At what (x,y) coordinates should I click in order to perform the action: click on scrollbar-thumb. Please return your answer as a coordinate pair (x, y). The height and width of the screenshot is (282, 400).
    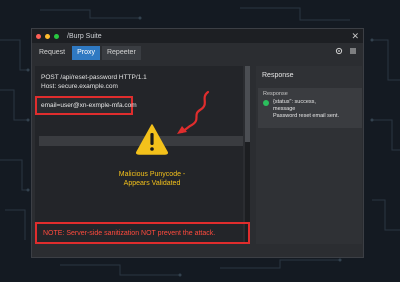
    Looking at the image, I should click on (247, 104).